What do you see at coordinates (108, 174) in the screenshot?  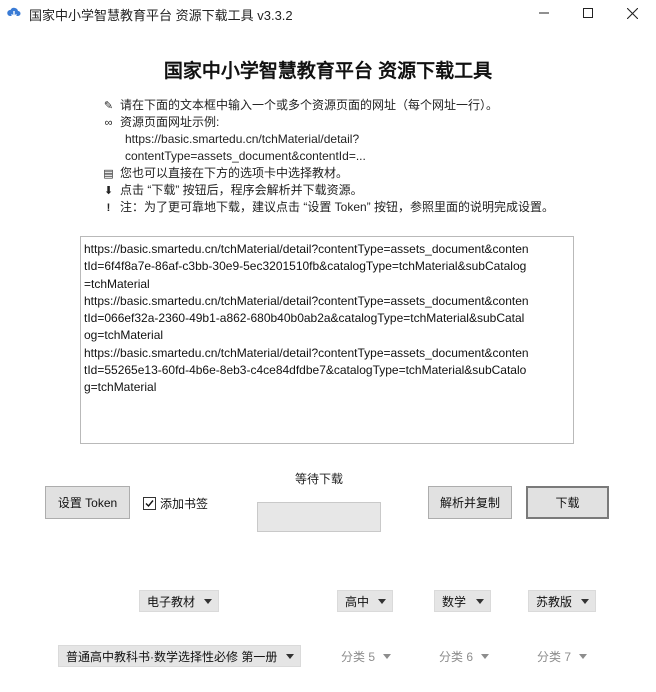 I see `memo-icon: ▤` at bounding box center [108, 174].